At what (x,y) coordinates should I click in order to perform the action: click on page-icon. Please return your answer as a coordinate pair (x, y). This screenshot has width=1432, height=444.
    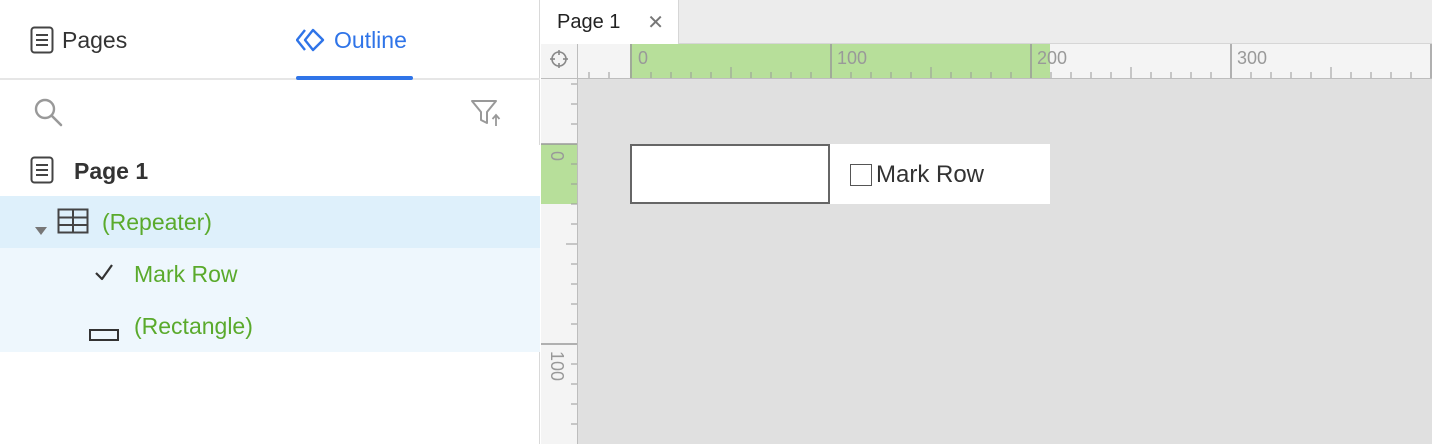
    Looking at the image, I should click on (42, 173).